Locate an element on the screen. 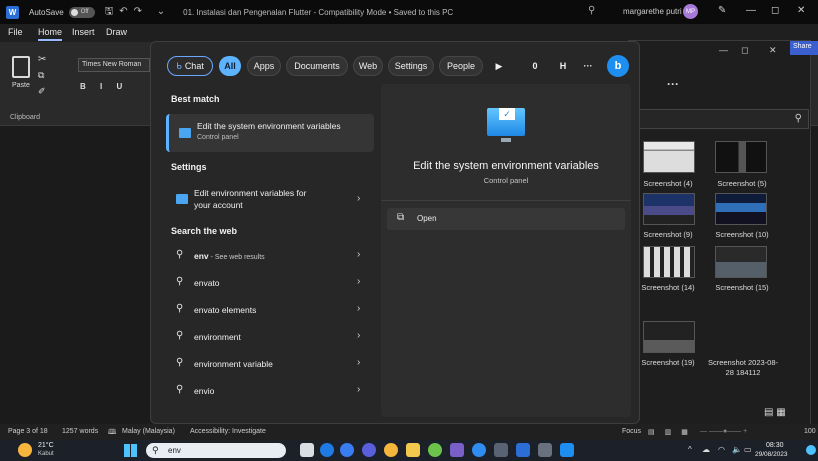 The height and width of the screenshot is (461, 818). clock-date: 29/08/2023 is located at coordinates (771, 454).